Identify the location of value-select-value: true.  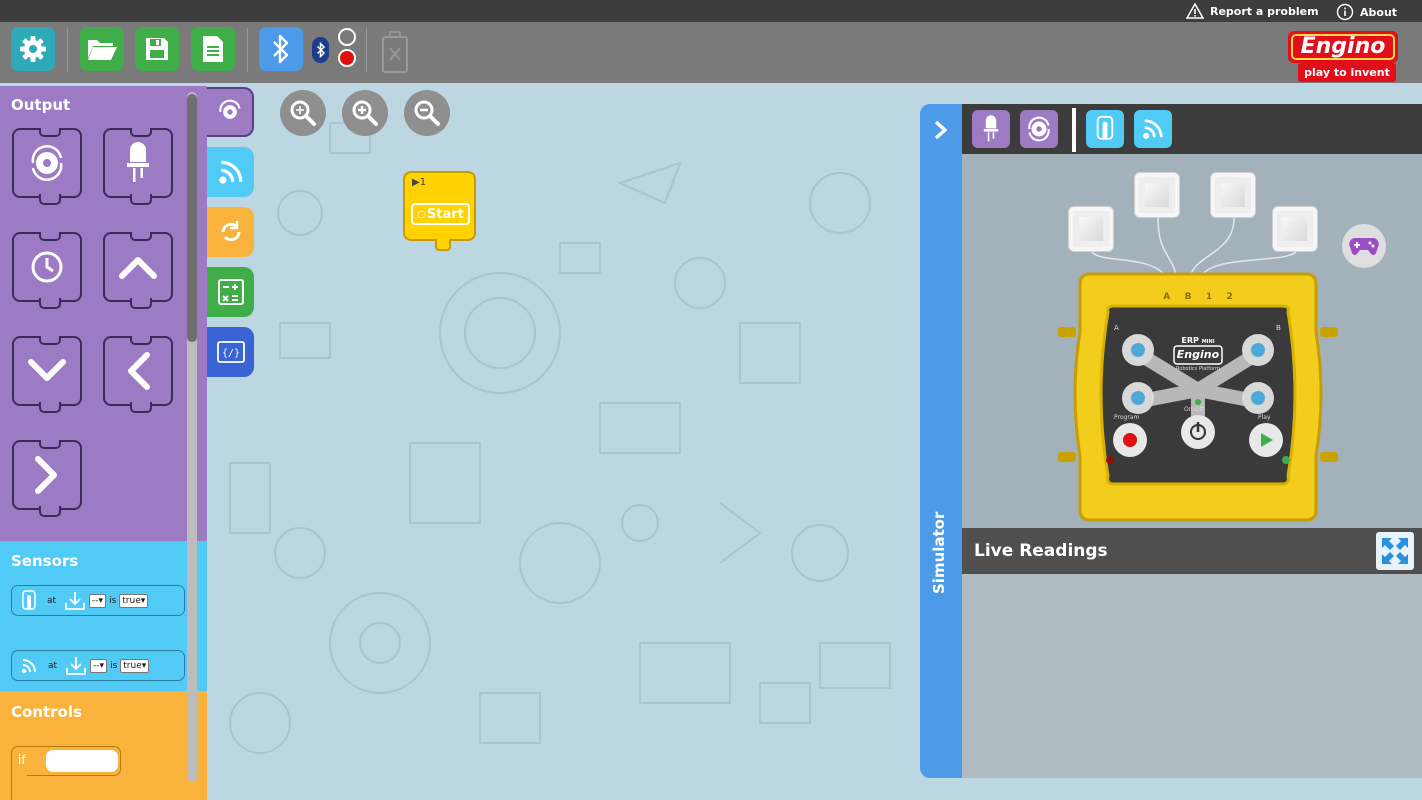
(131, 600).